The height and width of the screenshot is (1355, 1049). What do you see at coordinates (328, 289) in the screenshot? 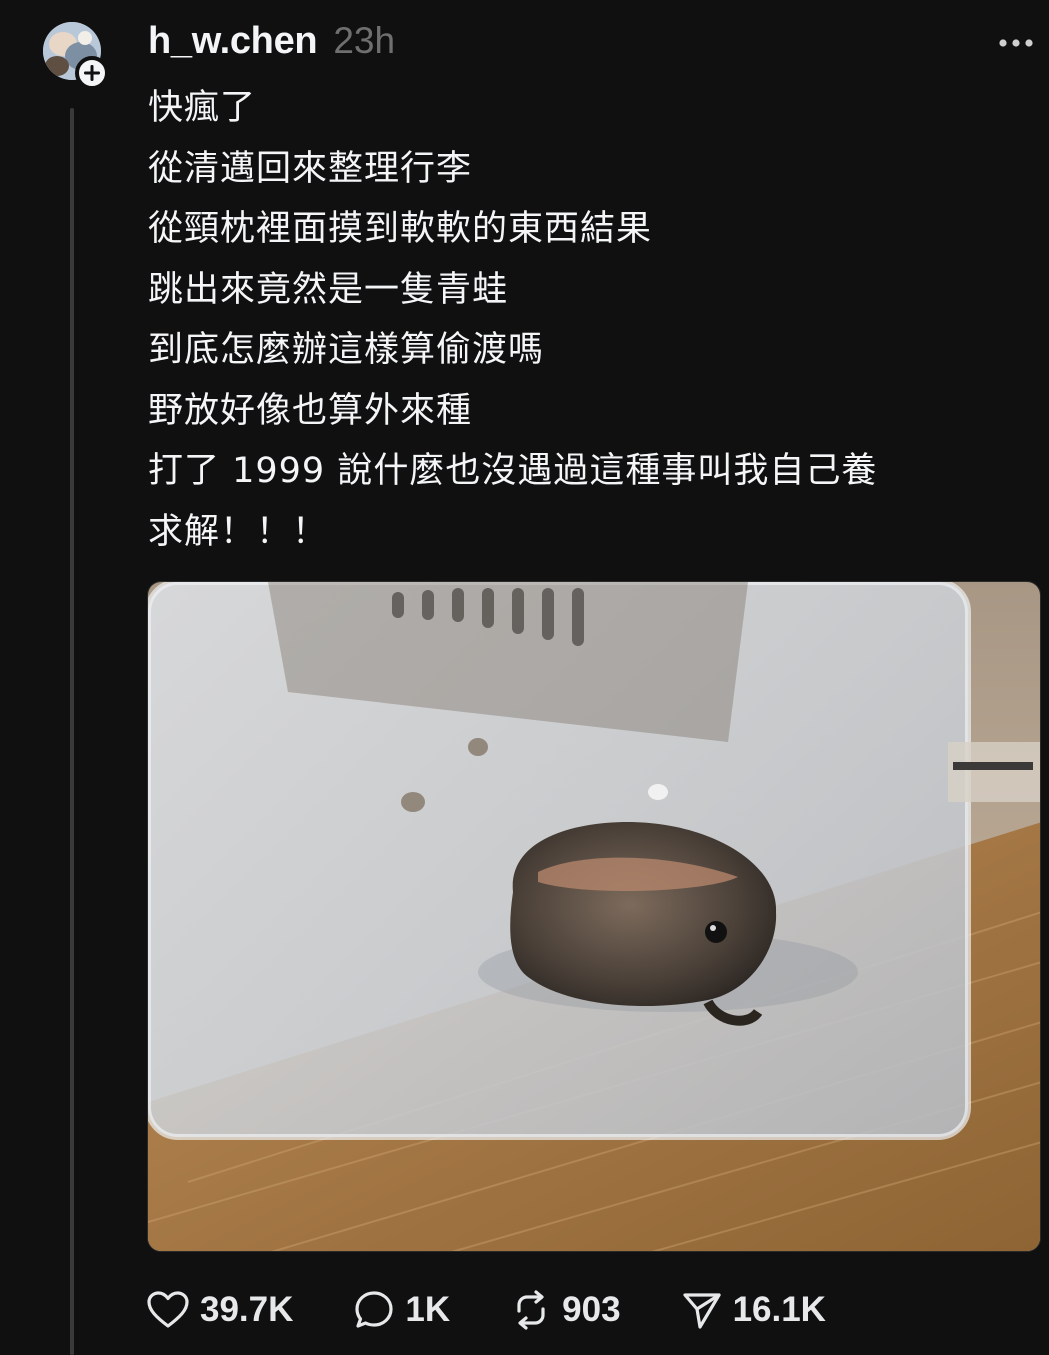
I see `post-text-line: 跳出來竟然是一隻青蛙` at bounding box center [328, 289].